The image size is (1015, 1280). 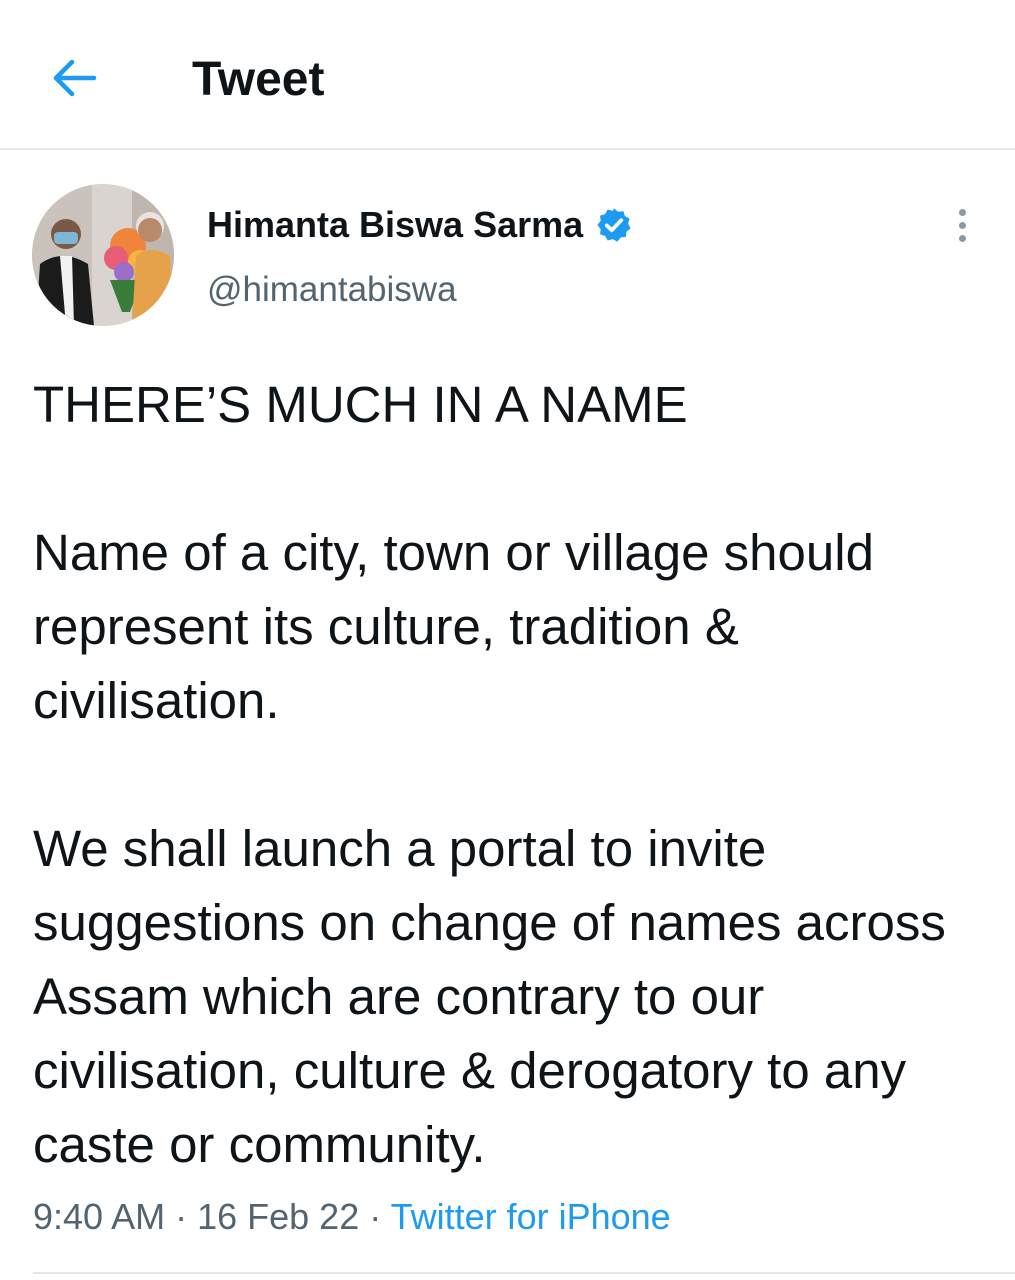 What do you see at coordinates (962, 212) in the screenshot?
I see `more-dots-icon` at bounding box center [962, 212].